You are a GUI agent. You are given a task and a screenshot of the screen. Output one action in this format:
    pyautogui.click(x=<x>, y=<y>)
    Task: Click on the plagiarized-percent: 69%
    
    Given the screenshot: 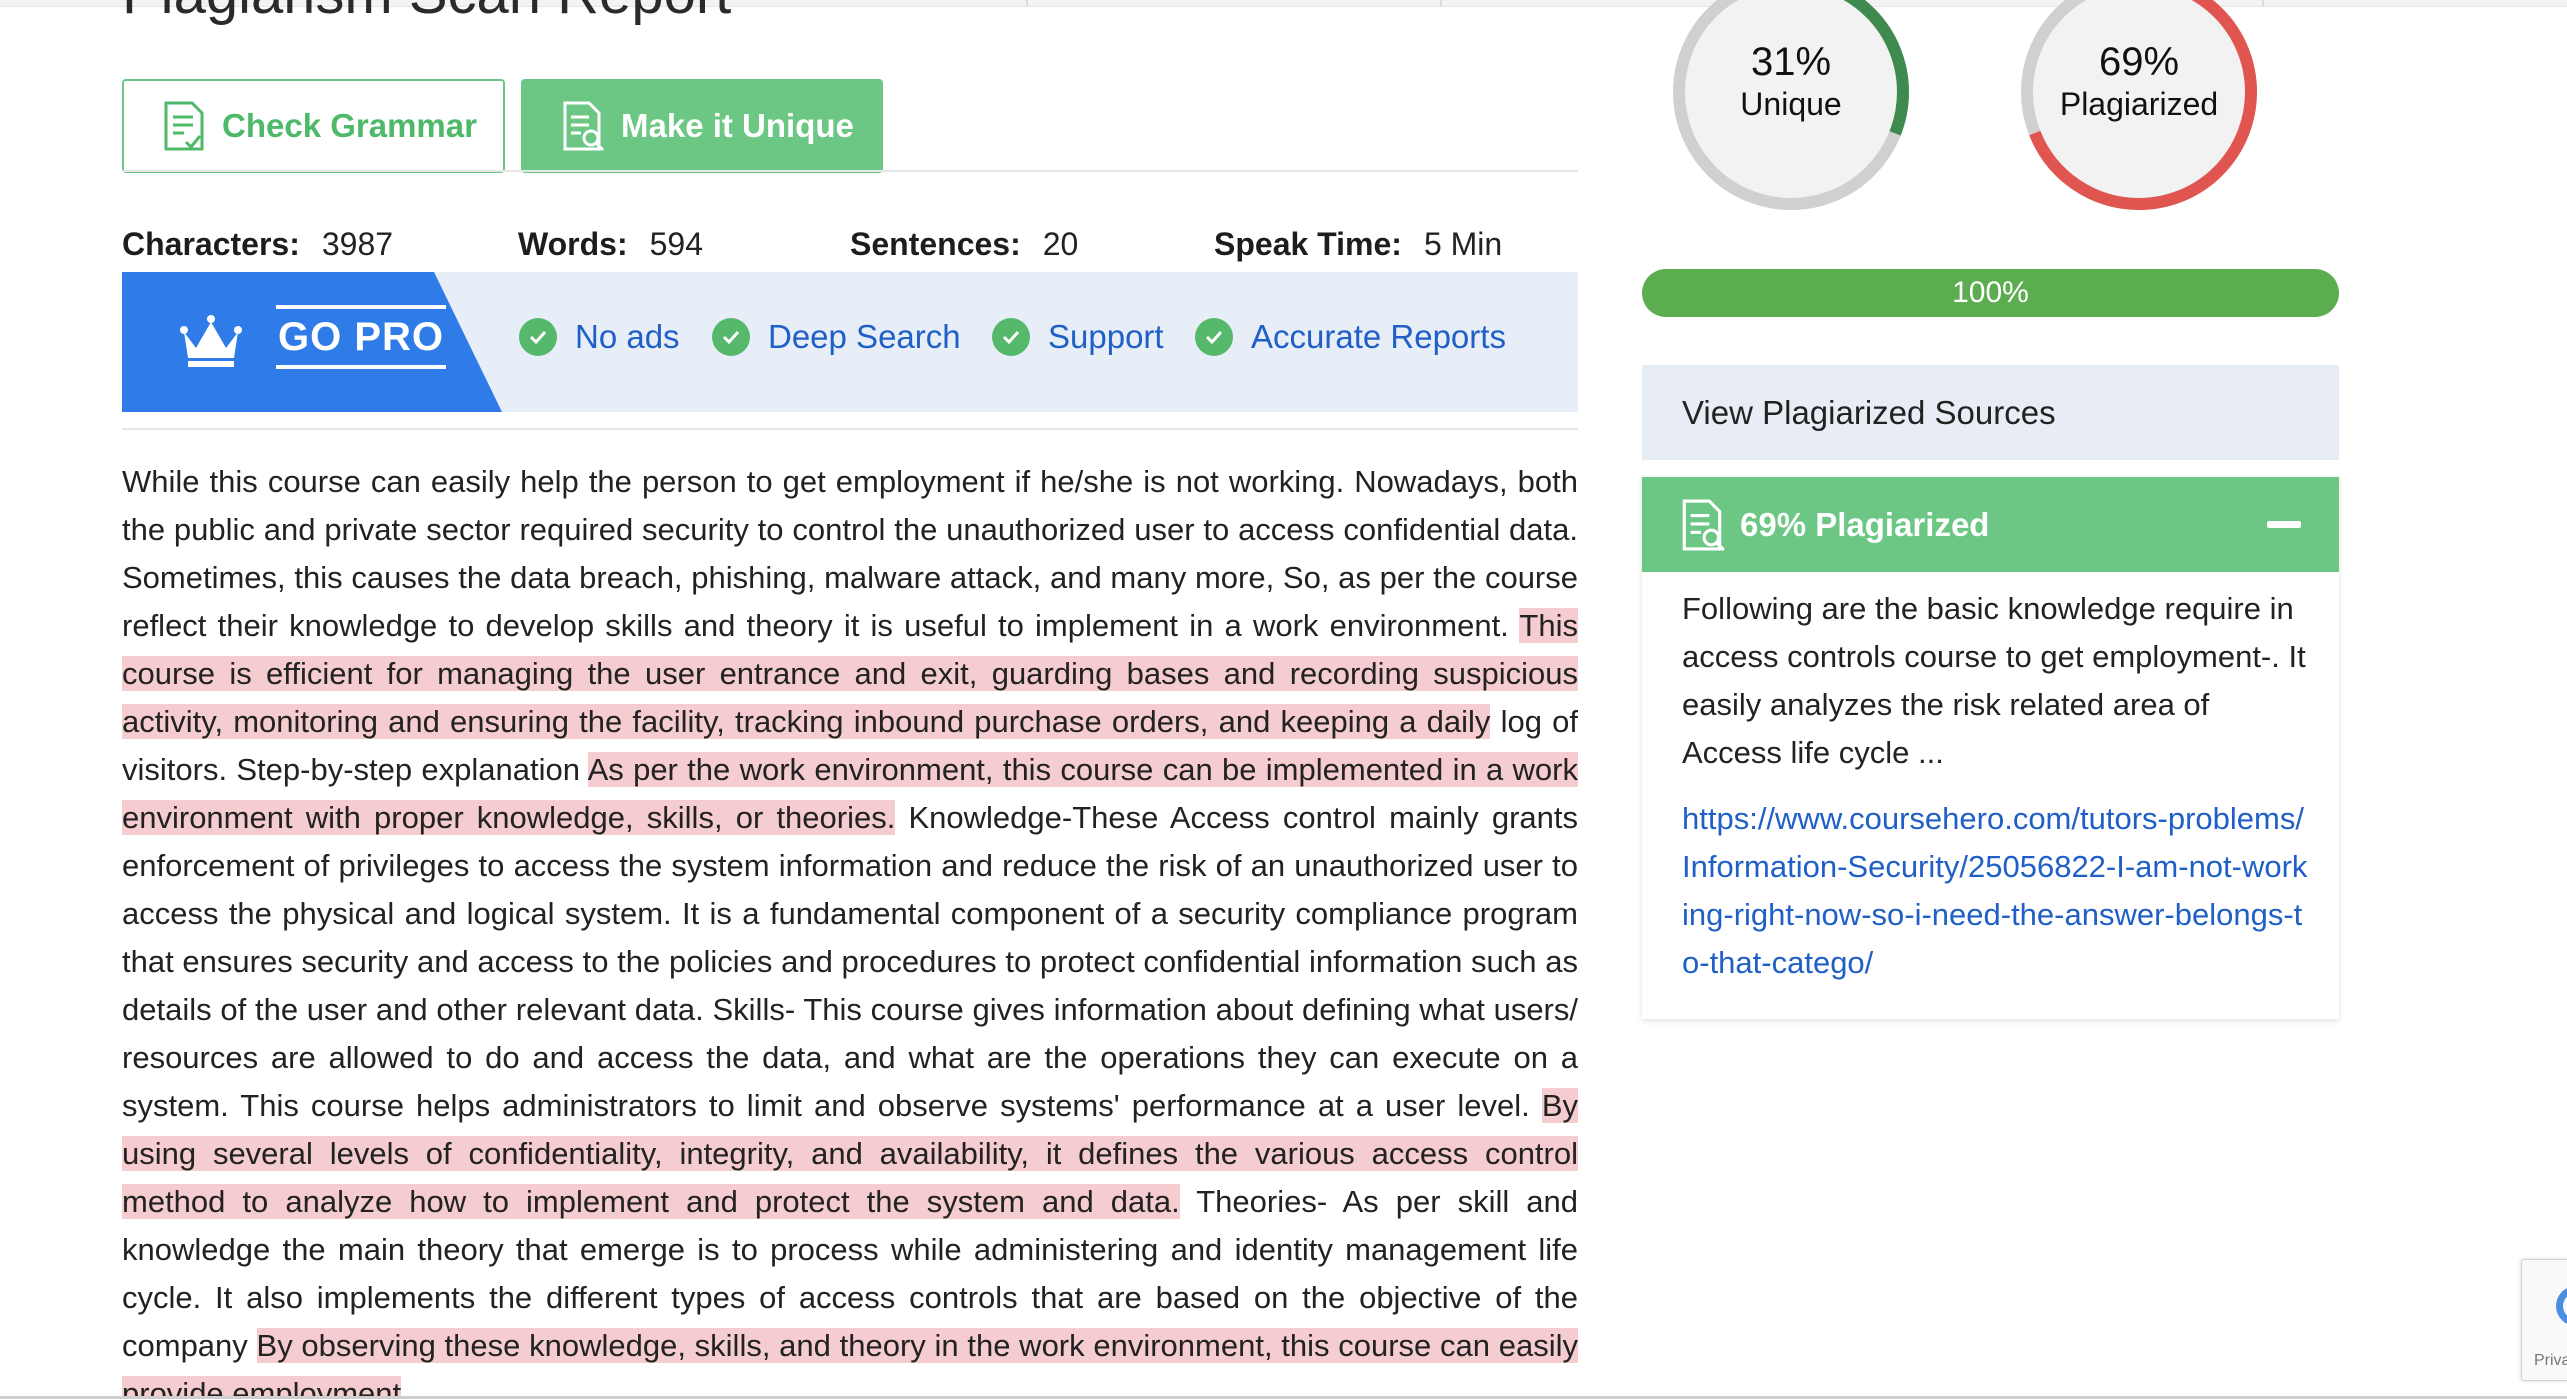 What is the action you would take?
    pyautogui.click(x=2139, y=62)
    